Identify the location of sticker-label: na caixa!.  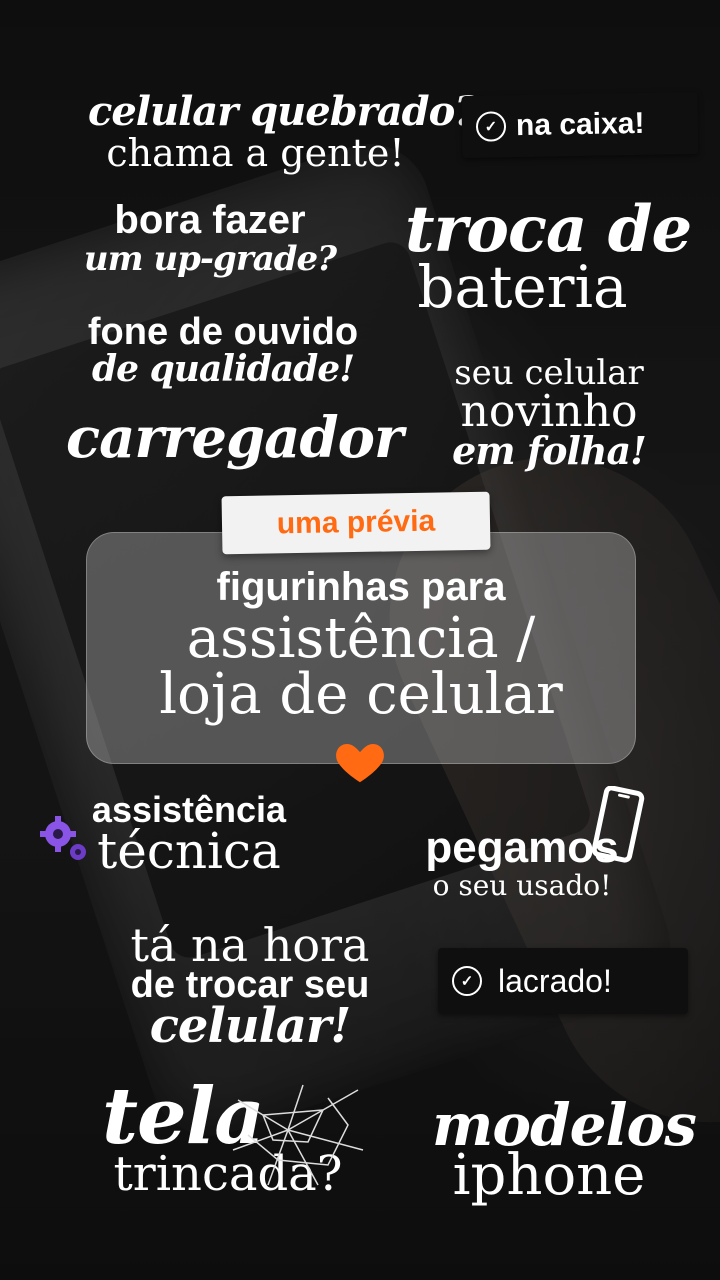
(580, 124).